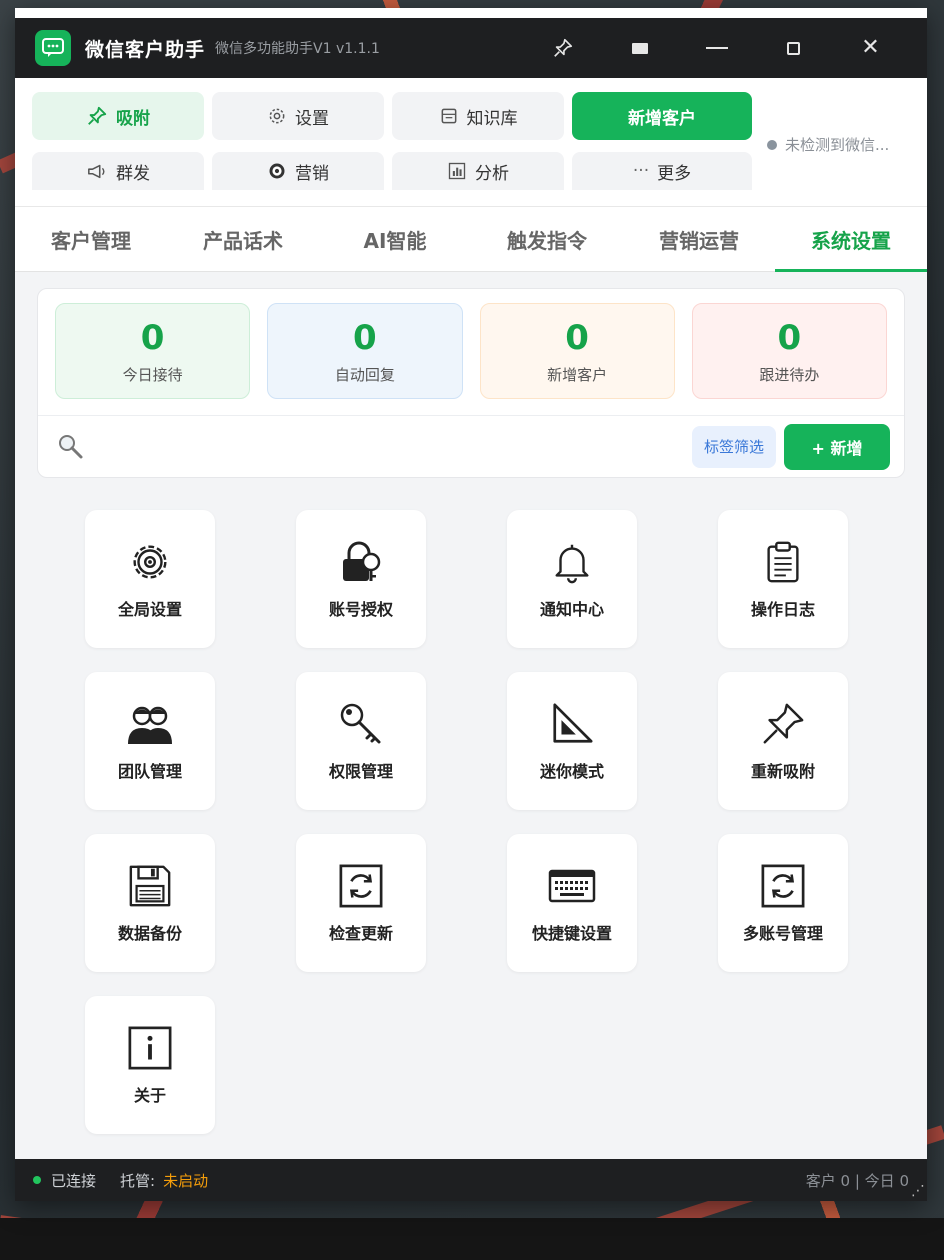 The width and height of the screenshot is (944, 1260). I want to click on lock-key-icon, so click(361, 562).